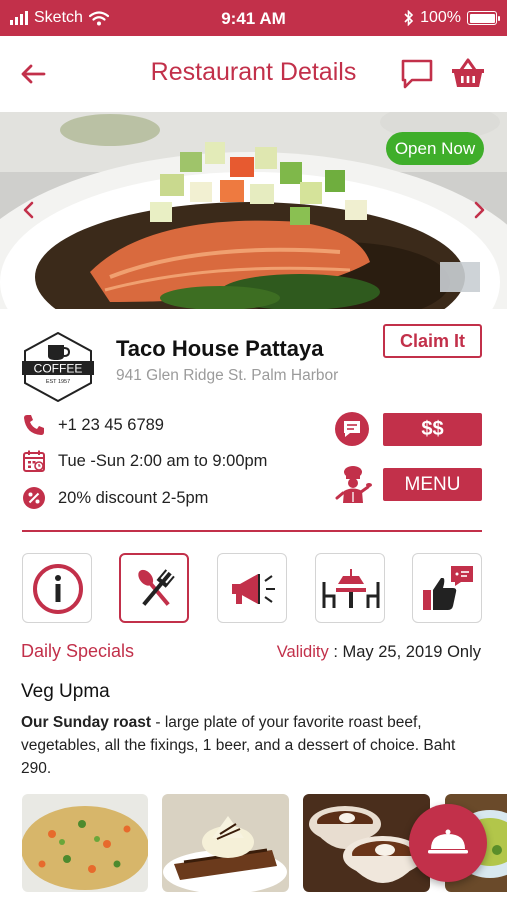 The height and width of the screenshot is (900, 507). I want to click on validity-label: Validity, so click(302, 652).